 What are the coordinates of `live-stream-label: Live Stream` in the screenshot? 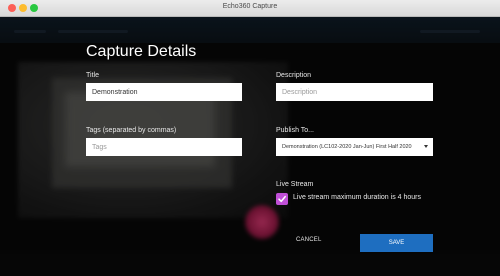 It's located at (295, 184).